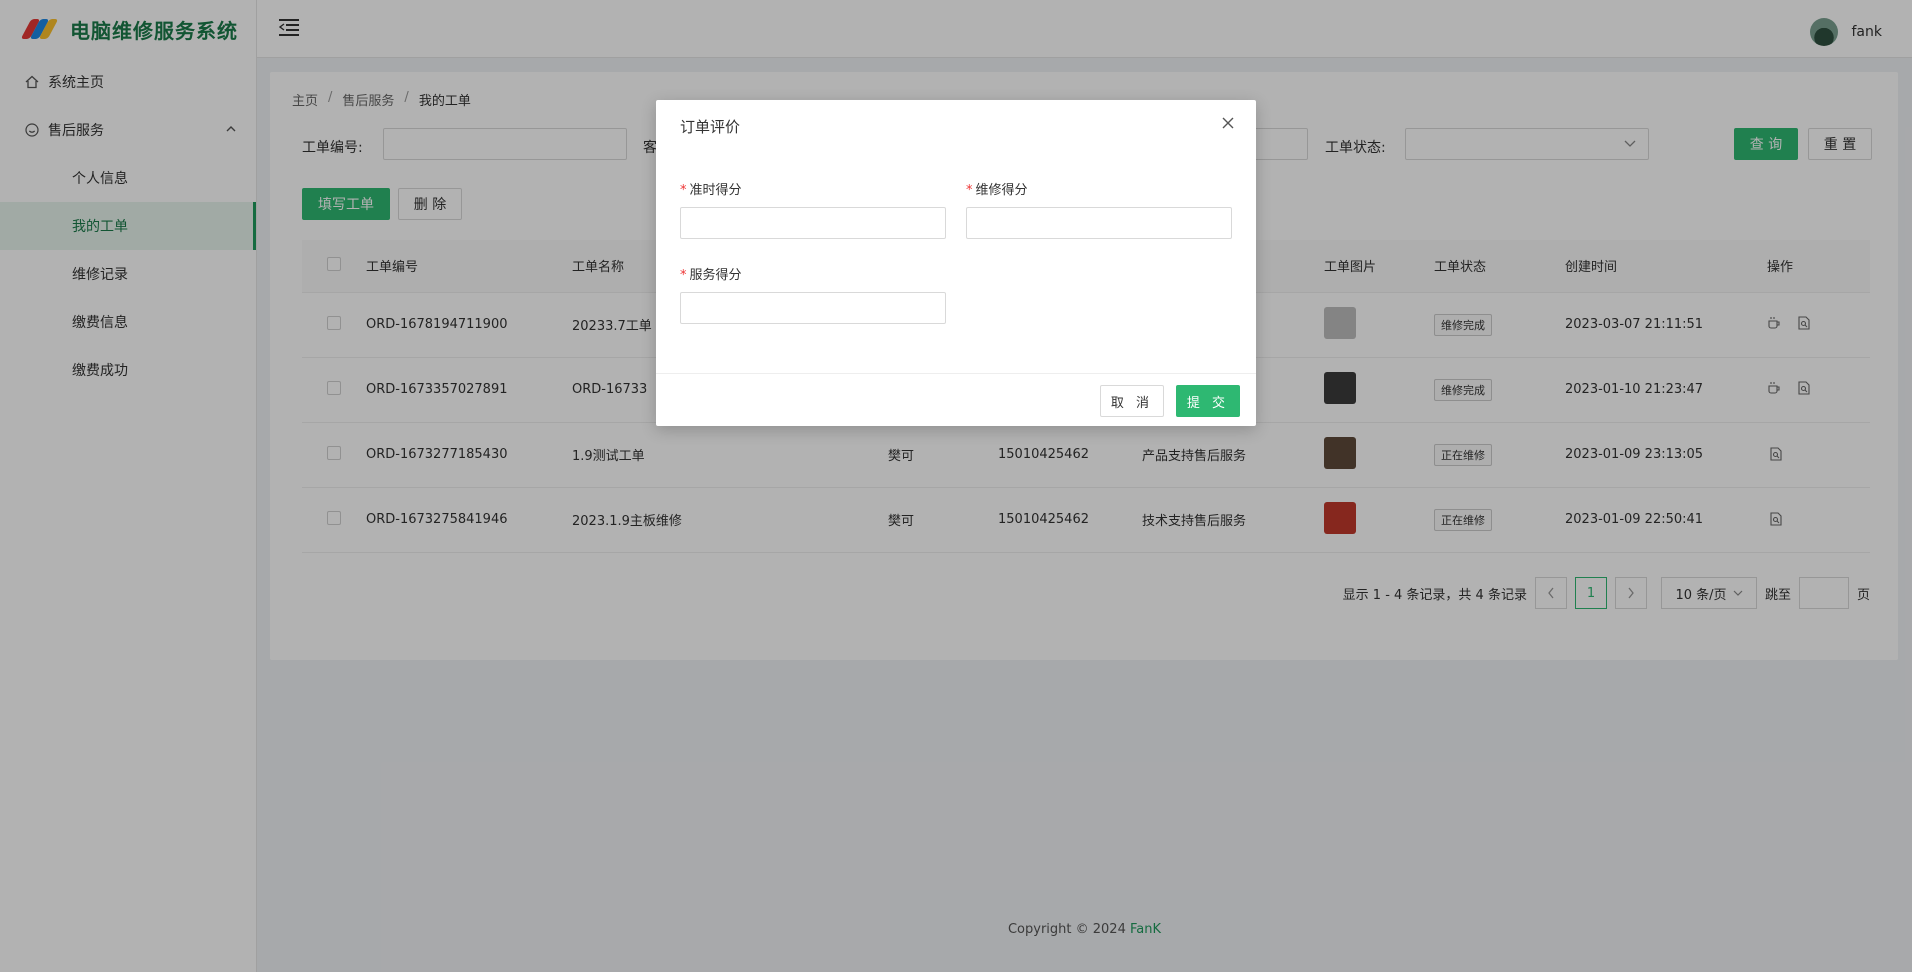  Describe the element at coordinates (711, 190) in the screenshot. I see `ontime-score-label: * 准时得分` at that location.